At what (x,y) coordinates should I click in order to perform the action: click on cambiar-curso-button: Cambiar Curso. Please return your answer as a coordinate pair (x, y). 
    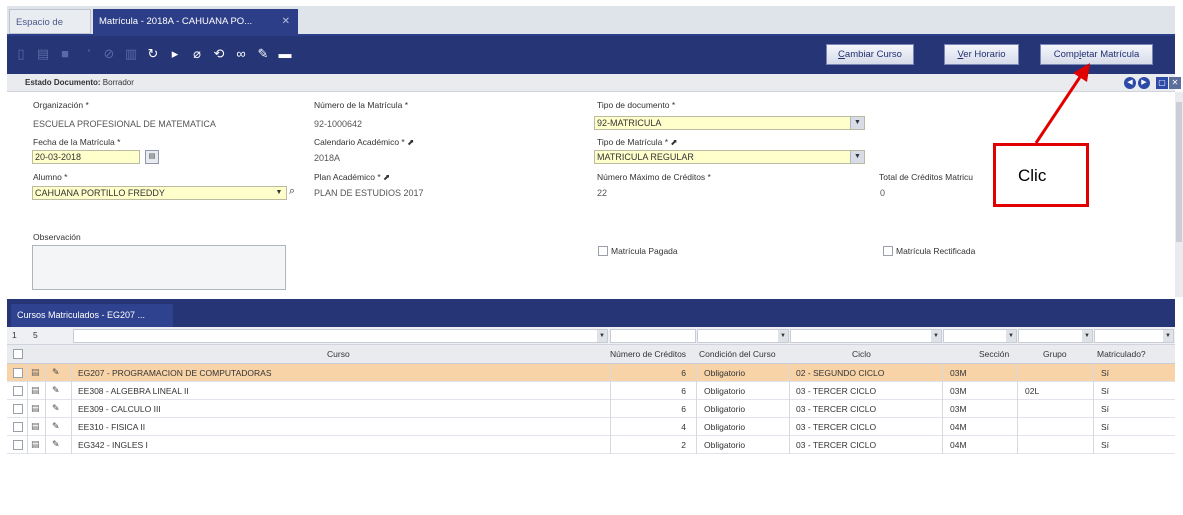
    Looking at the image, I should click on (870, 54).